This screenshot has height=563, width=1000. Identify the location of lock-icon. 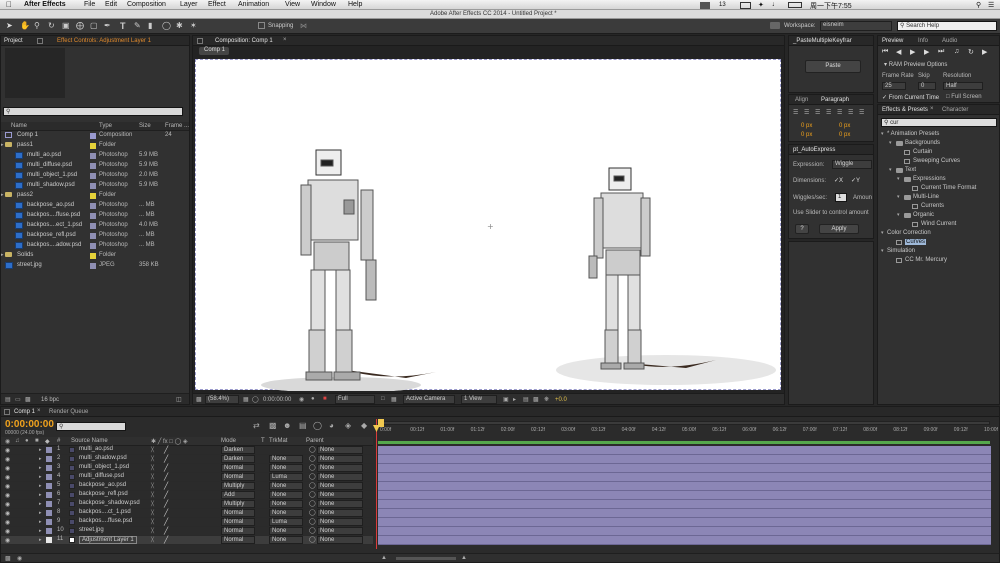
(40, 41).